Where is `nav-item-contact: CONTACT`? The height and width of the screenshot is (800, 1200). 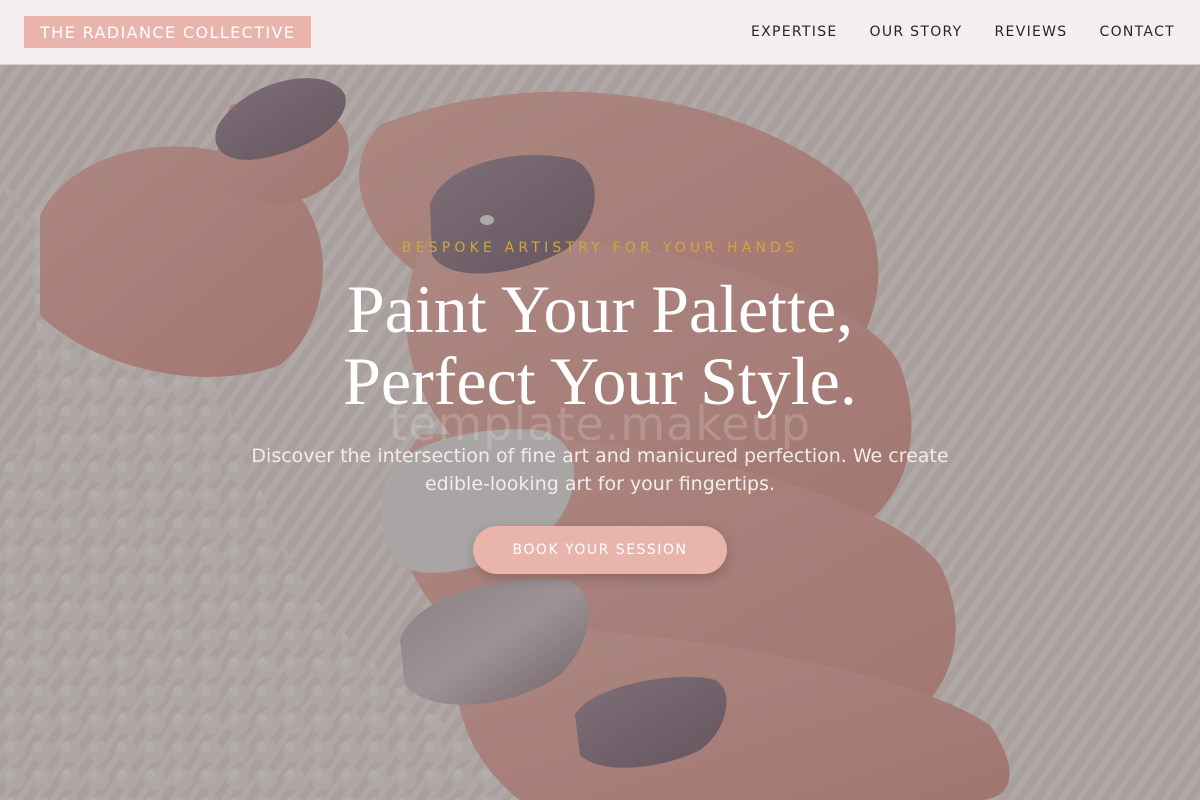 nav-item-contact: CONTACT is located at coordinates (1138, 32).